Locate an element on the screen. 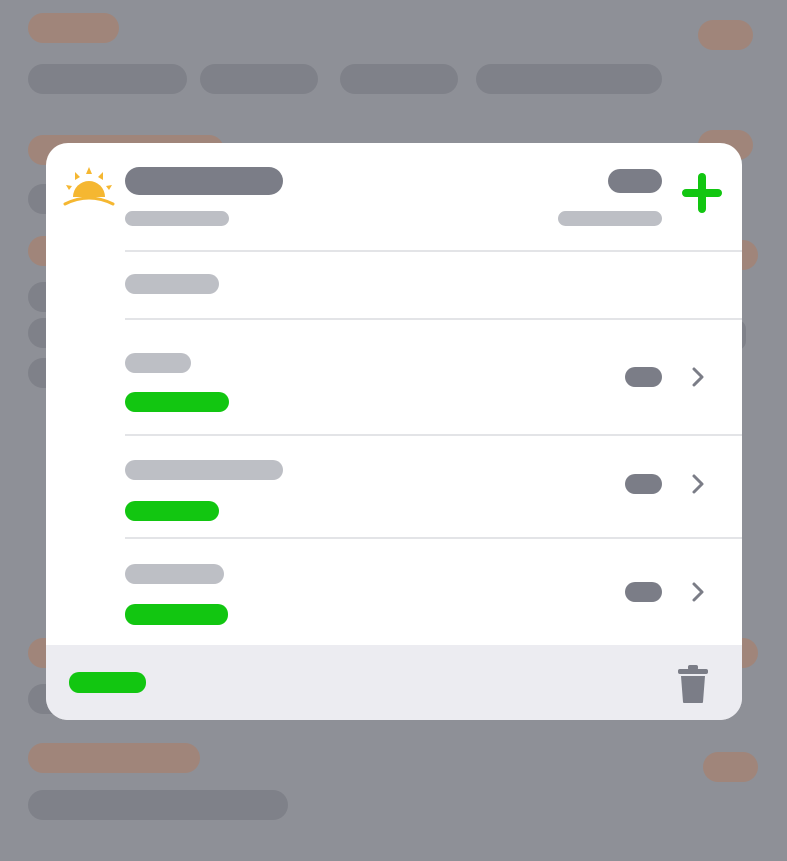 The width and height of the screenshot is (787, 861). popup-footer is located at coordinates (394, 682).